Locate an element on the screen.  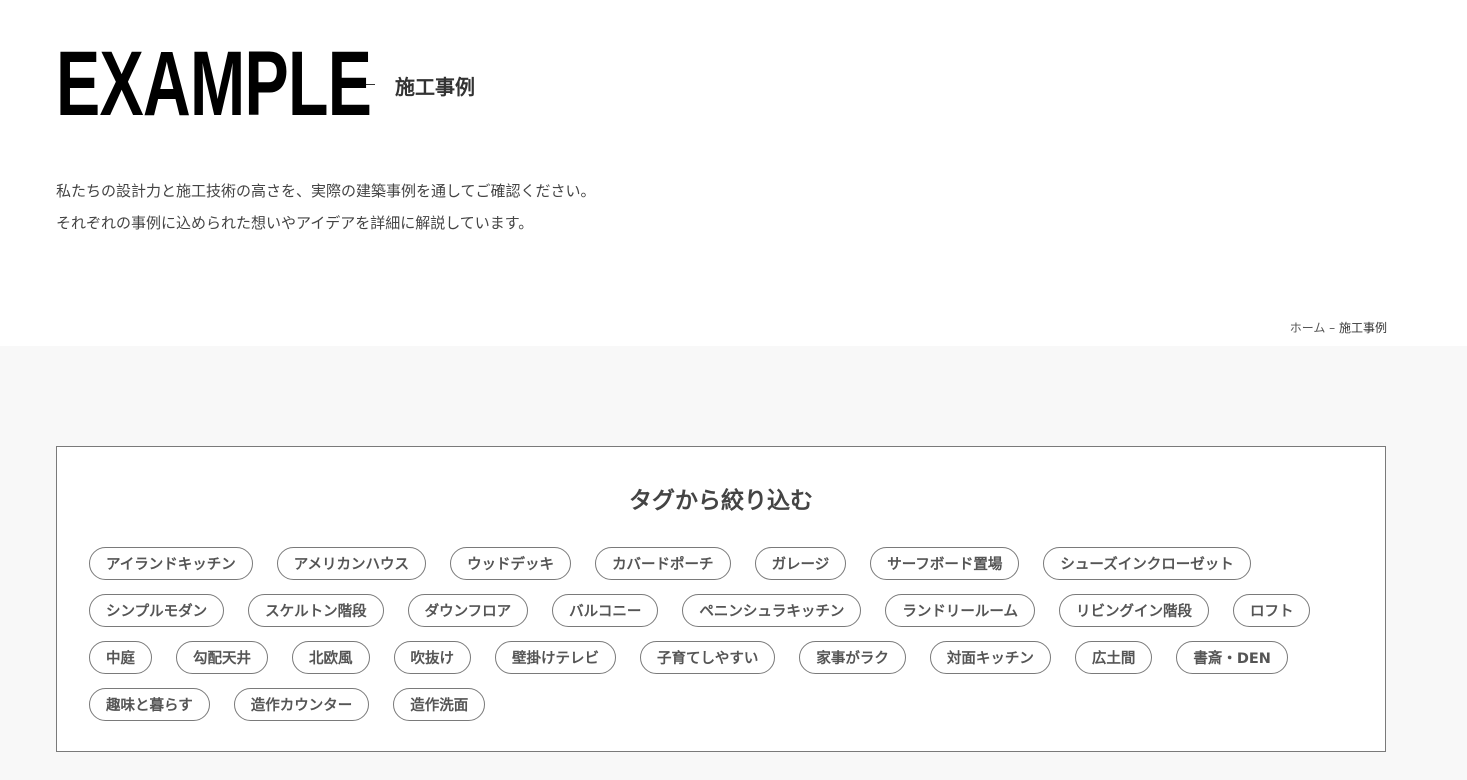
breadcrumb-current: 施工事例 is located at coordinates (1362, 328).